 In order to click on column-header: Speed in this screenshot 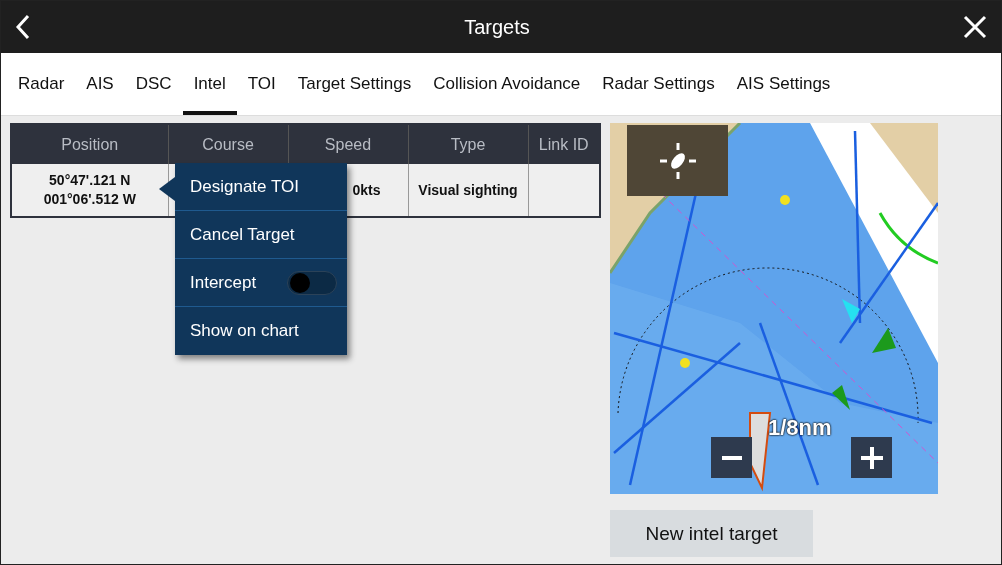, I will do `click(348, 144)`.